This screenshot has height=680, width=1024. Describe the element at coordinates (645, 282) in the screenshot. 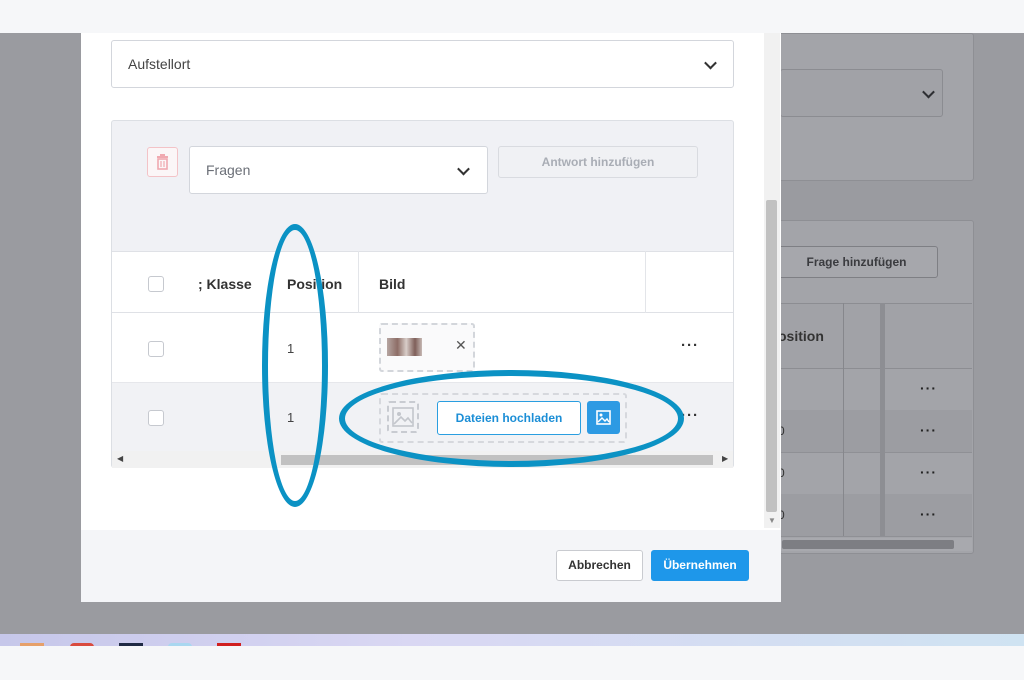

I see `column-divider` at that location.